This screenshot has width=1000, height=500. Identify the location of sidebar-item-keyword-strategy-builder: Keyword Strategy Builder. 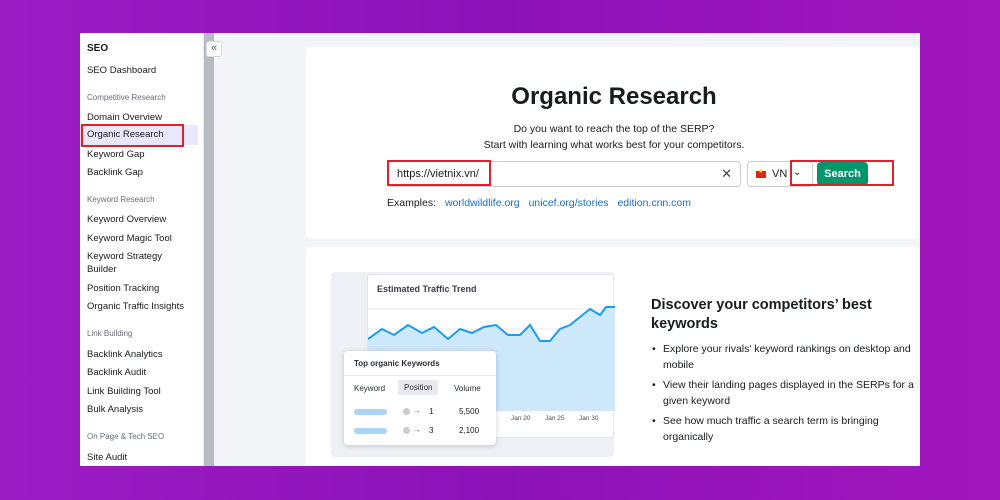
(132, 263).